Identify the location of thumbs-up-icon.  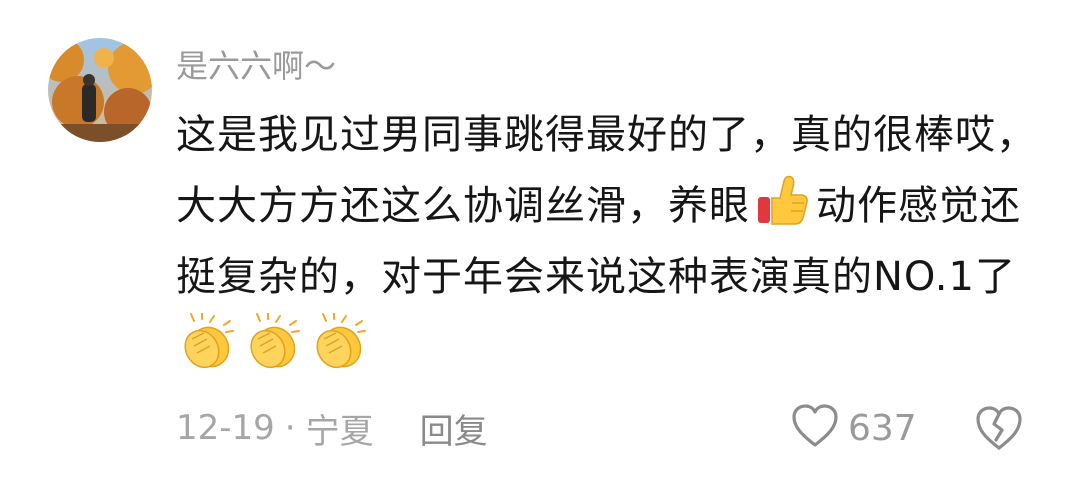
(783, 200).